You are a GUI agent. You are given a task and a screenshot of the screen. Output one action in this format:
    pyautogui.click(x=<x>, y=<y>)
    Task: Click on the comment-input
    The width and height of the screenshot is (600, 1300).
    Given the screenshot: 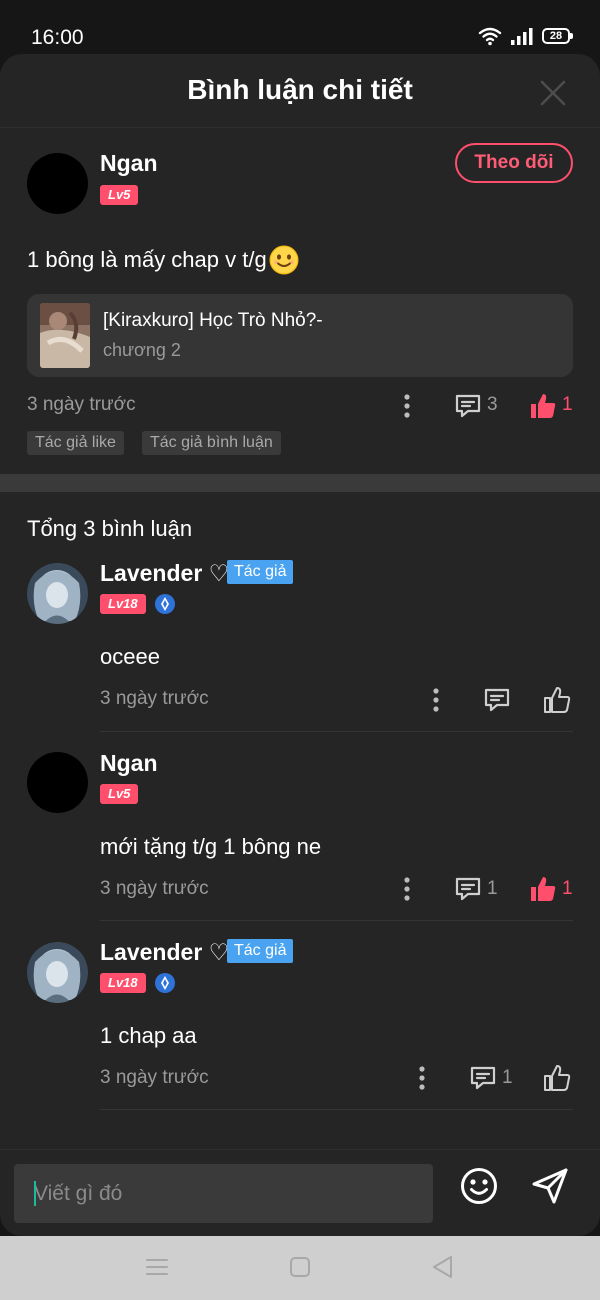 What is the action you would take?
    pyautogui.click(x=223, y=1193)
    